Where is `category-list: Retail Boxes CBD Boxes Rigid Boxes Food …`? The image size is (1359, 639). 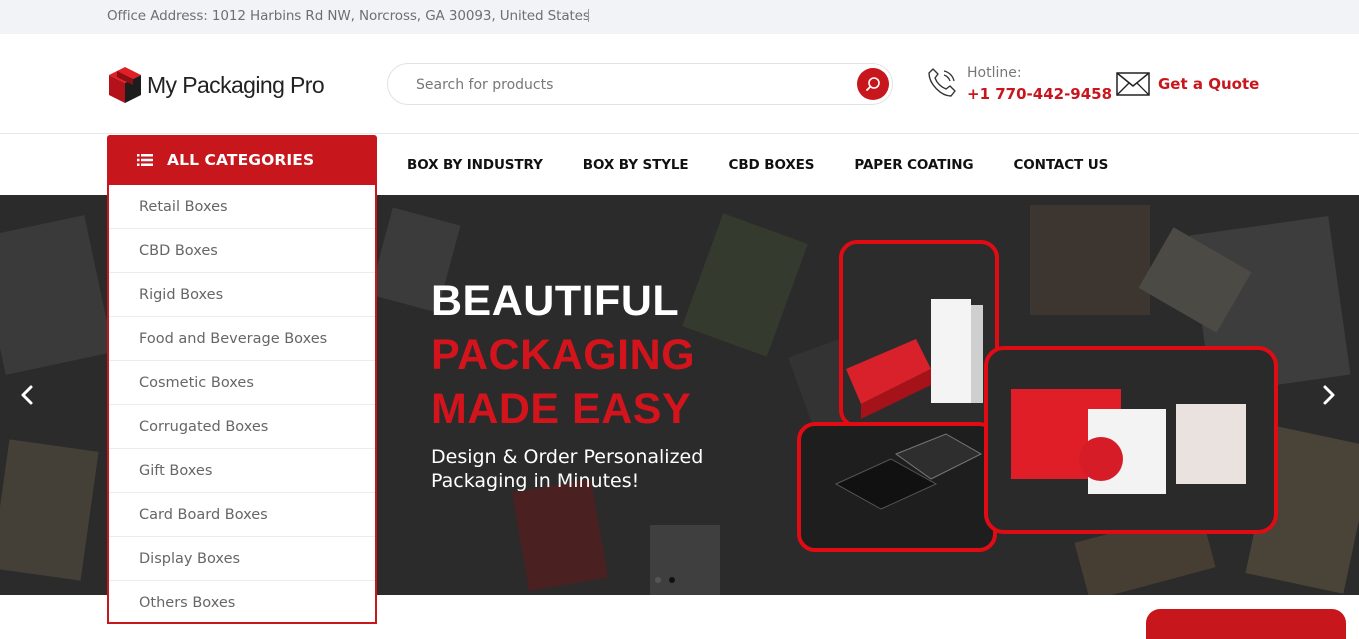
category-list: Retail Boxes CBD Boxes Rigid Boxes Food … is located at coordinates (242, 405).